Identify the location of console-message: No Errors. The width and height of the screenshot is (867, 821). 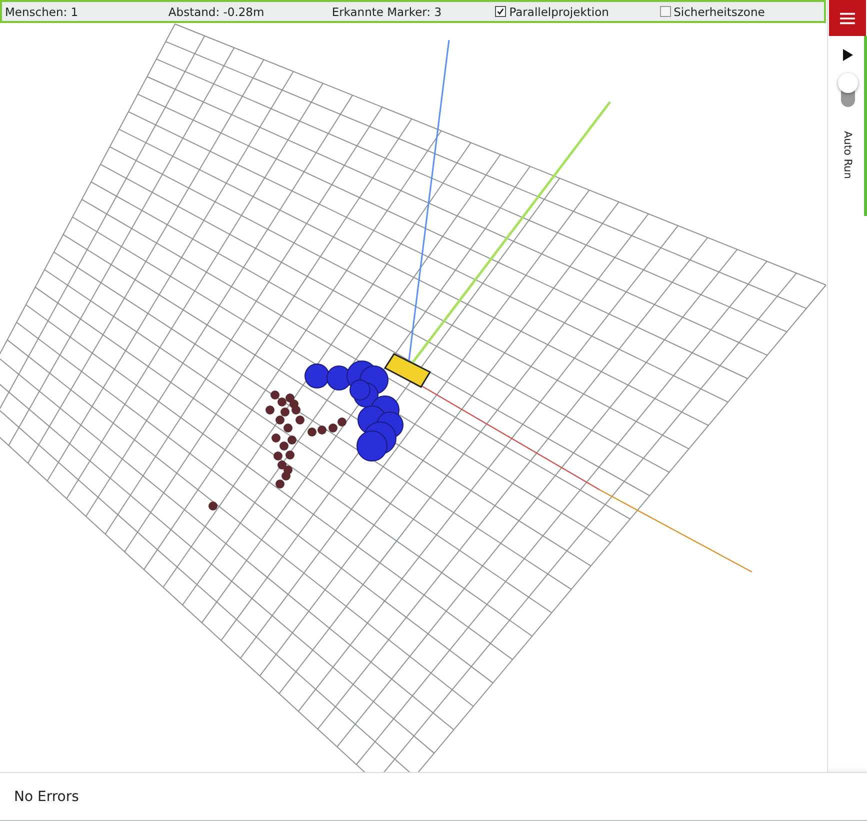
(46, 796).